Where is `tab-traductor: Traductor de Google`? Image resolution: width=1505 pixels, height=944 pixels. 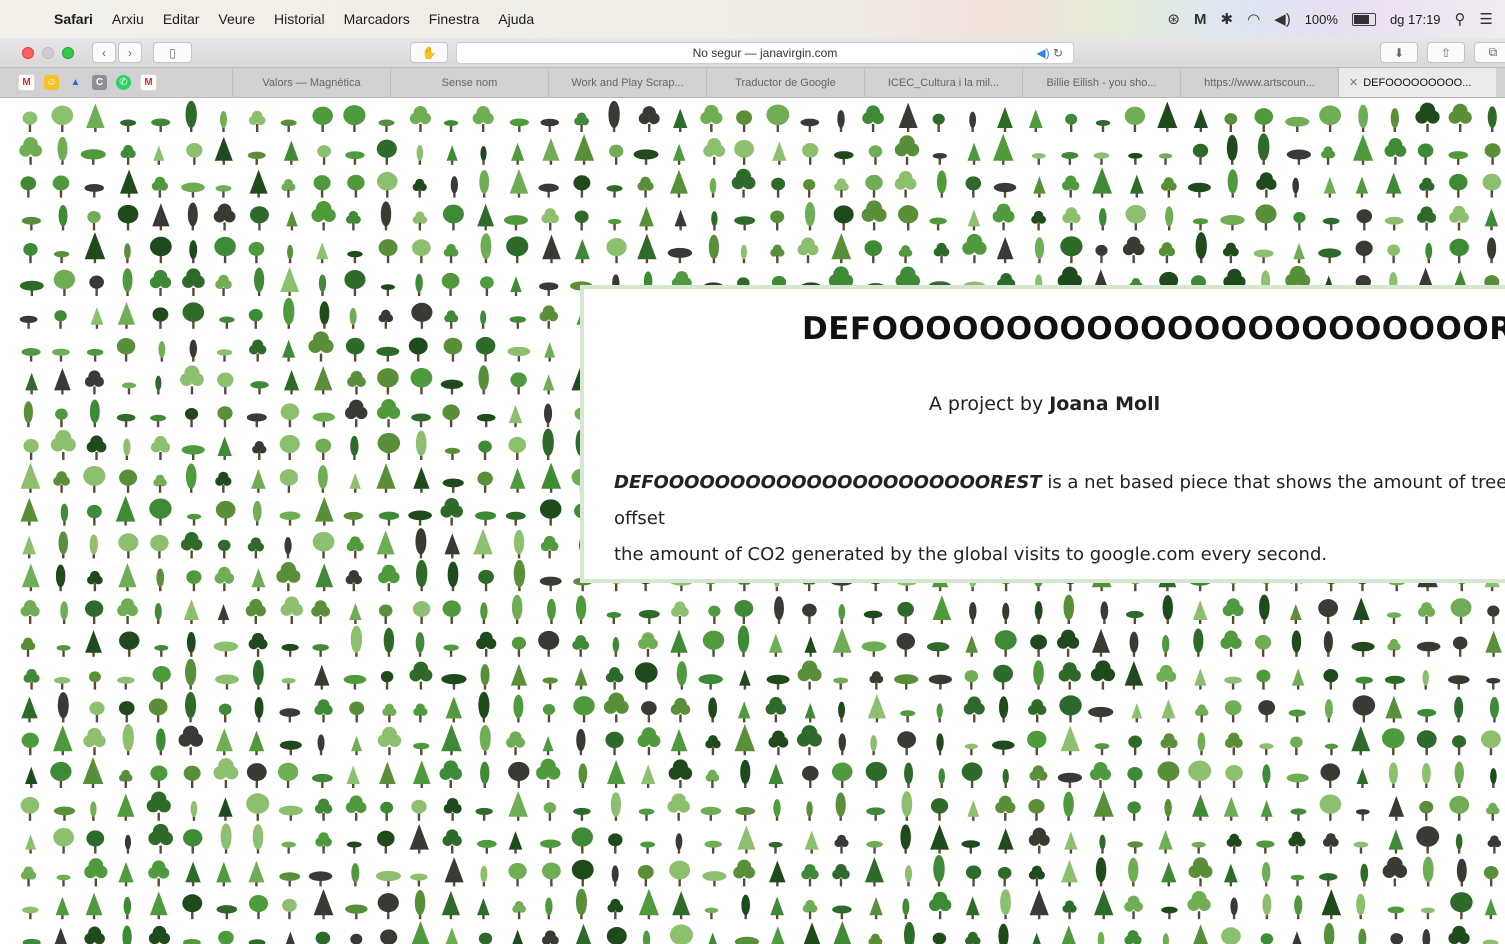
tab-traductor: Traductor de Google is located at coordinates (785, 82).